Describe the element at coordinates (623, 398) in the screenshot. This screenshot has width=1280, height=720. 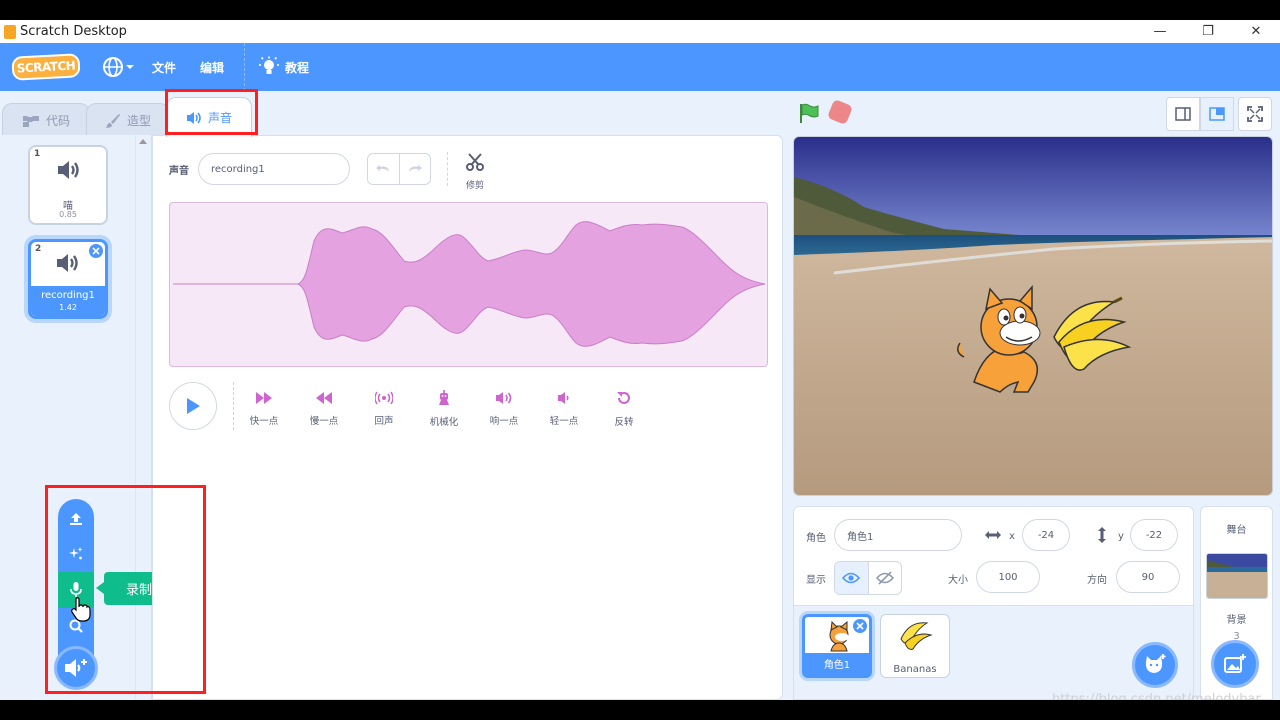
I see `reverse-icon` at that location.